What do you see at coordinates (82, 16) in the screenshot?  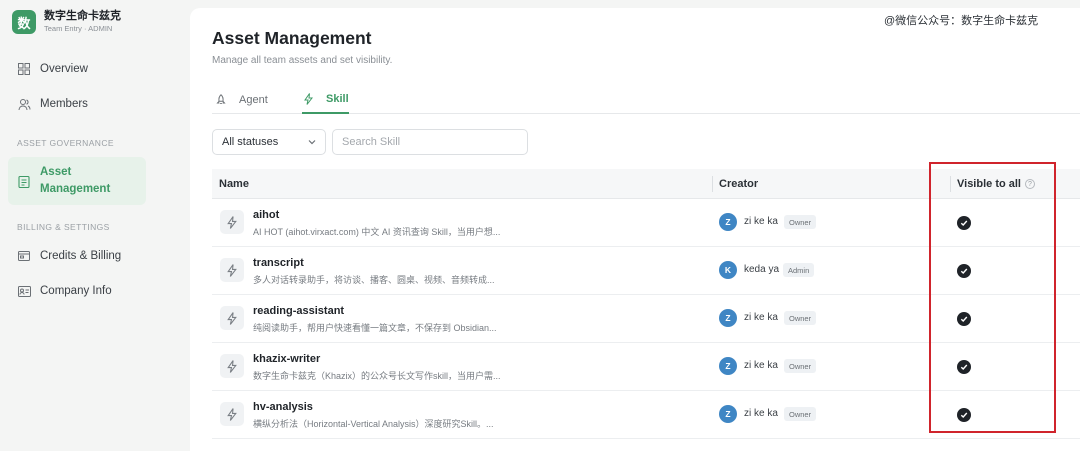 I see `brand-name: 数字生命卡兹克` at bounding box center [82, 16].